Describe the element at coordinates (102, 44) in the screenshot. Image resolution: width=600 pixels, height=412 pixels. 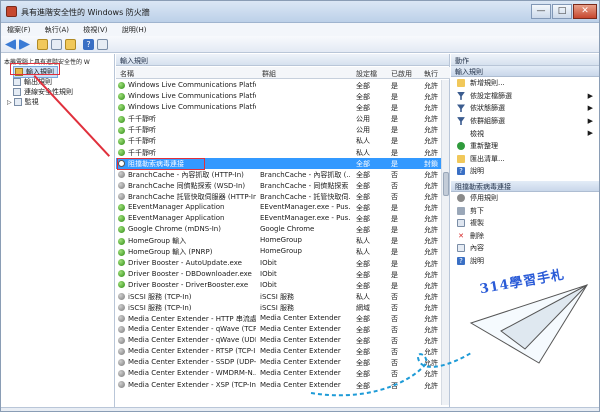
I see `show-action-pane-icon` at that location.